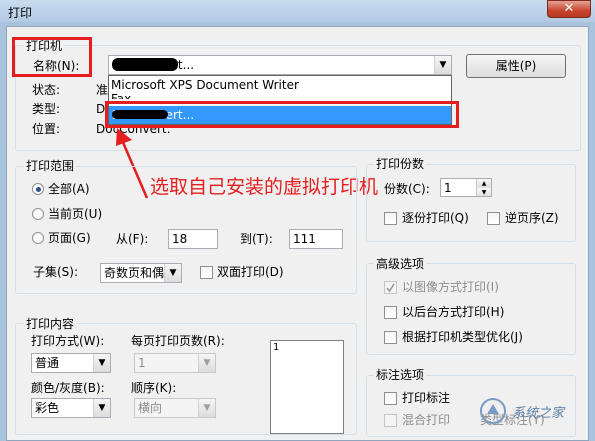  I want to click on dropdown-item-xps: Microsoft XPS Document Writer, so click(205, 85).